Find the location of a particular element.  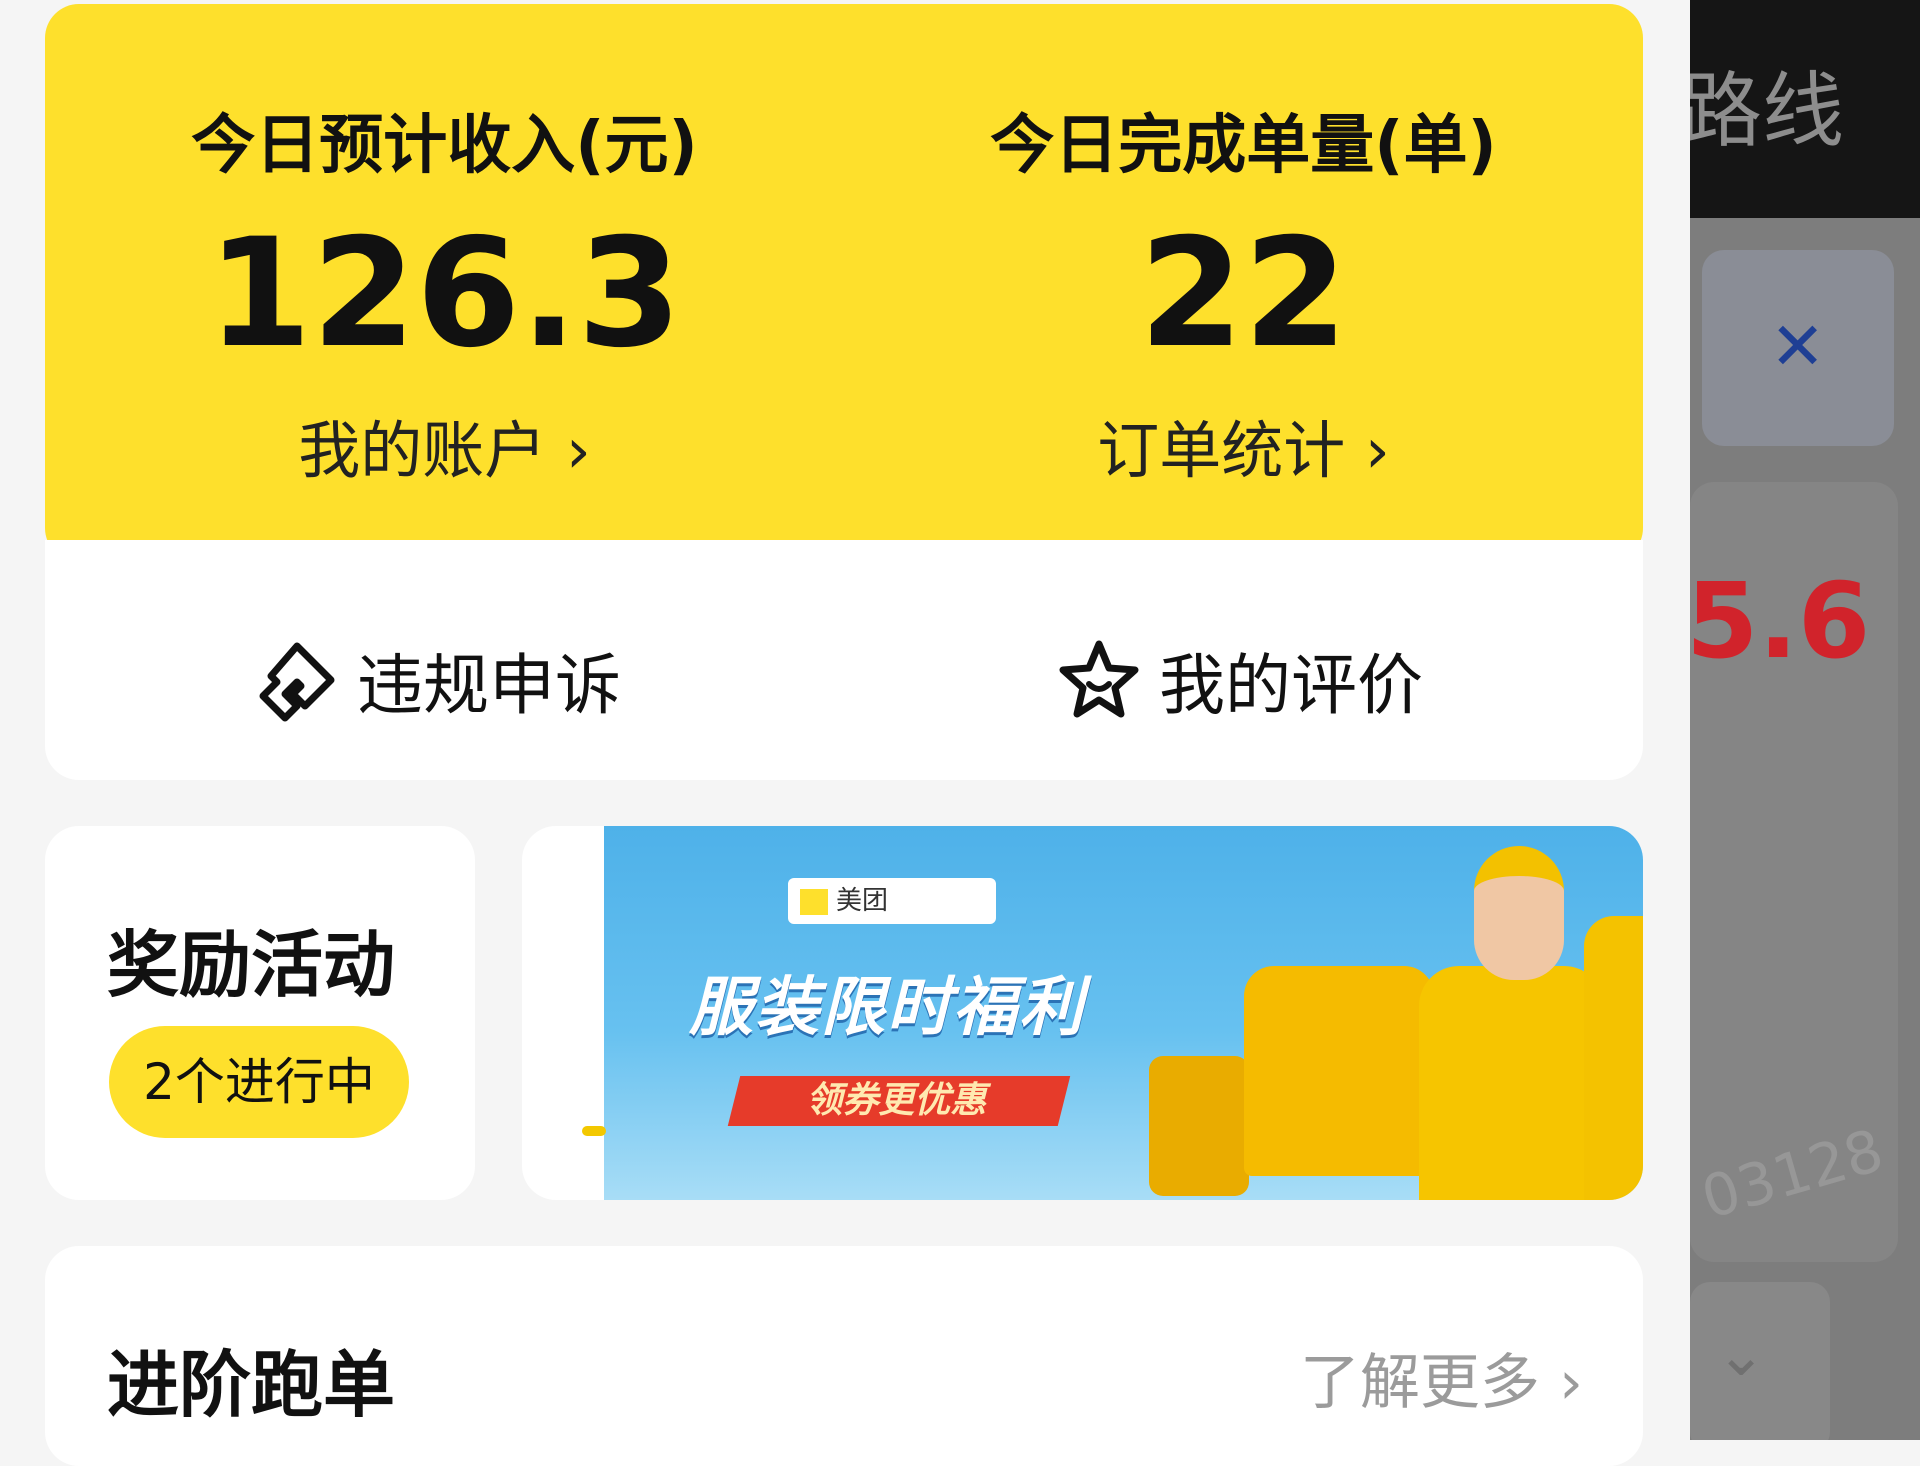

background-header-title: 路线 is located at coordinates (1767, 111).